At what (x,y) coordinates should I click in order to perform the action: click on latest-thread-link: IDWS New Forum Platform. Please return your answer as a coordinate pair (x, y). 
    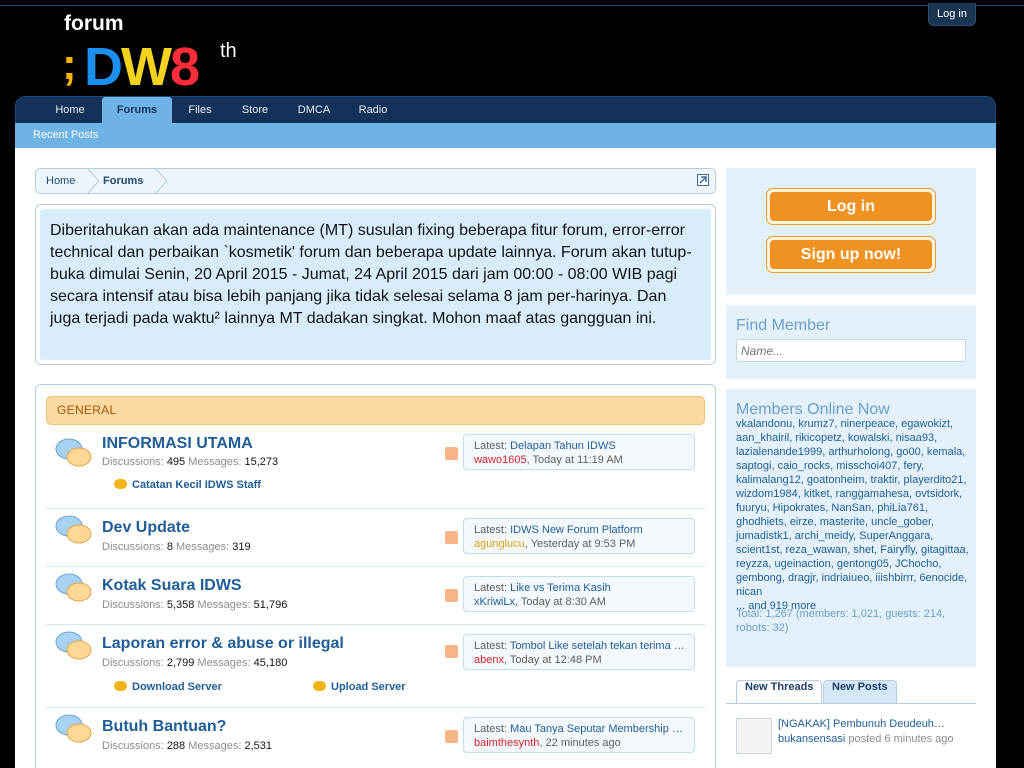
    Looking at the image, I should click on (576, 530).